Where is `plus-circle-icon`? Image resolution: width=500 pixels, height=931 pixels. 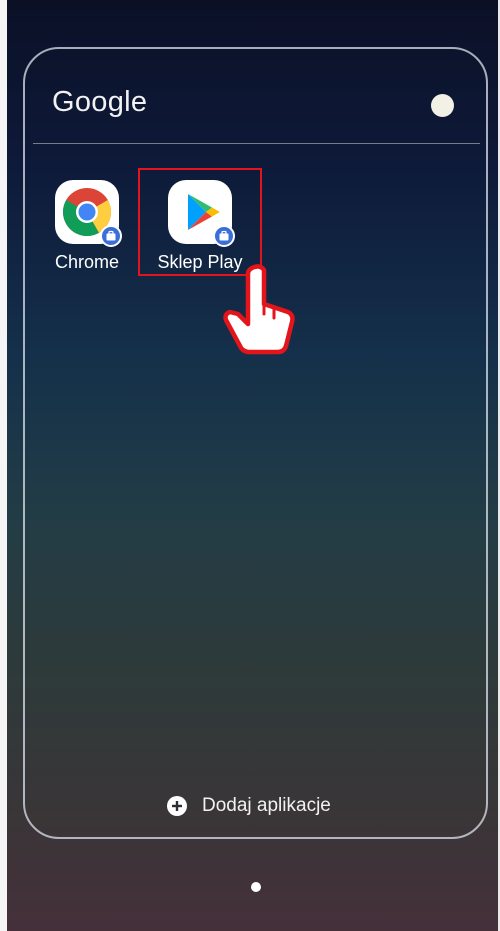
plus-circle-icon is located at coordinates (177, 806).